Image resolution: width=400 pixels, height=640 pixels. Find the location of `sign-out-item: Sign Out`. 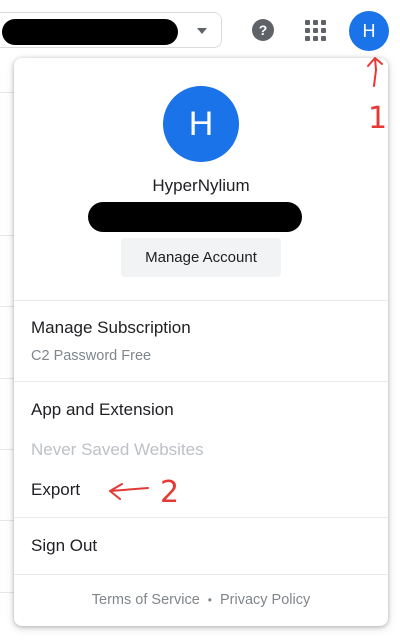

sign-out-item: Sign Out is located at coordinates (64, 546).